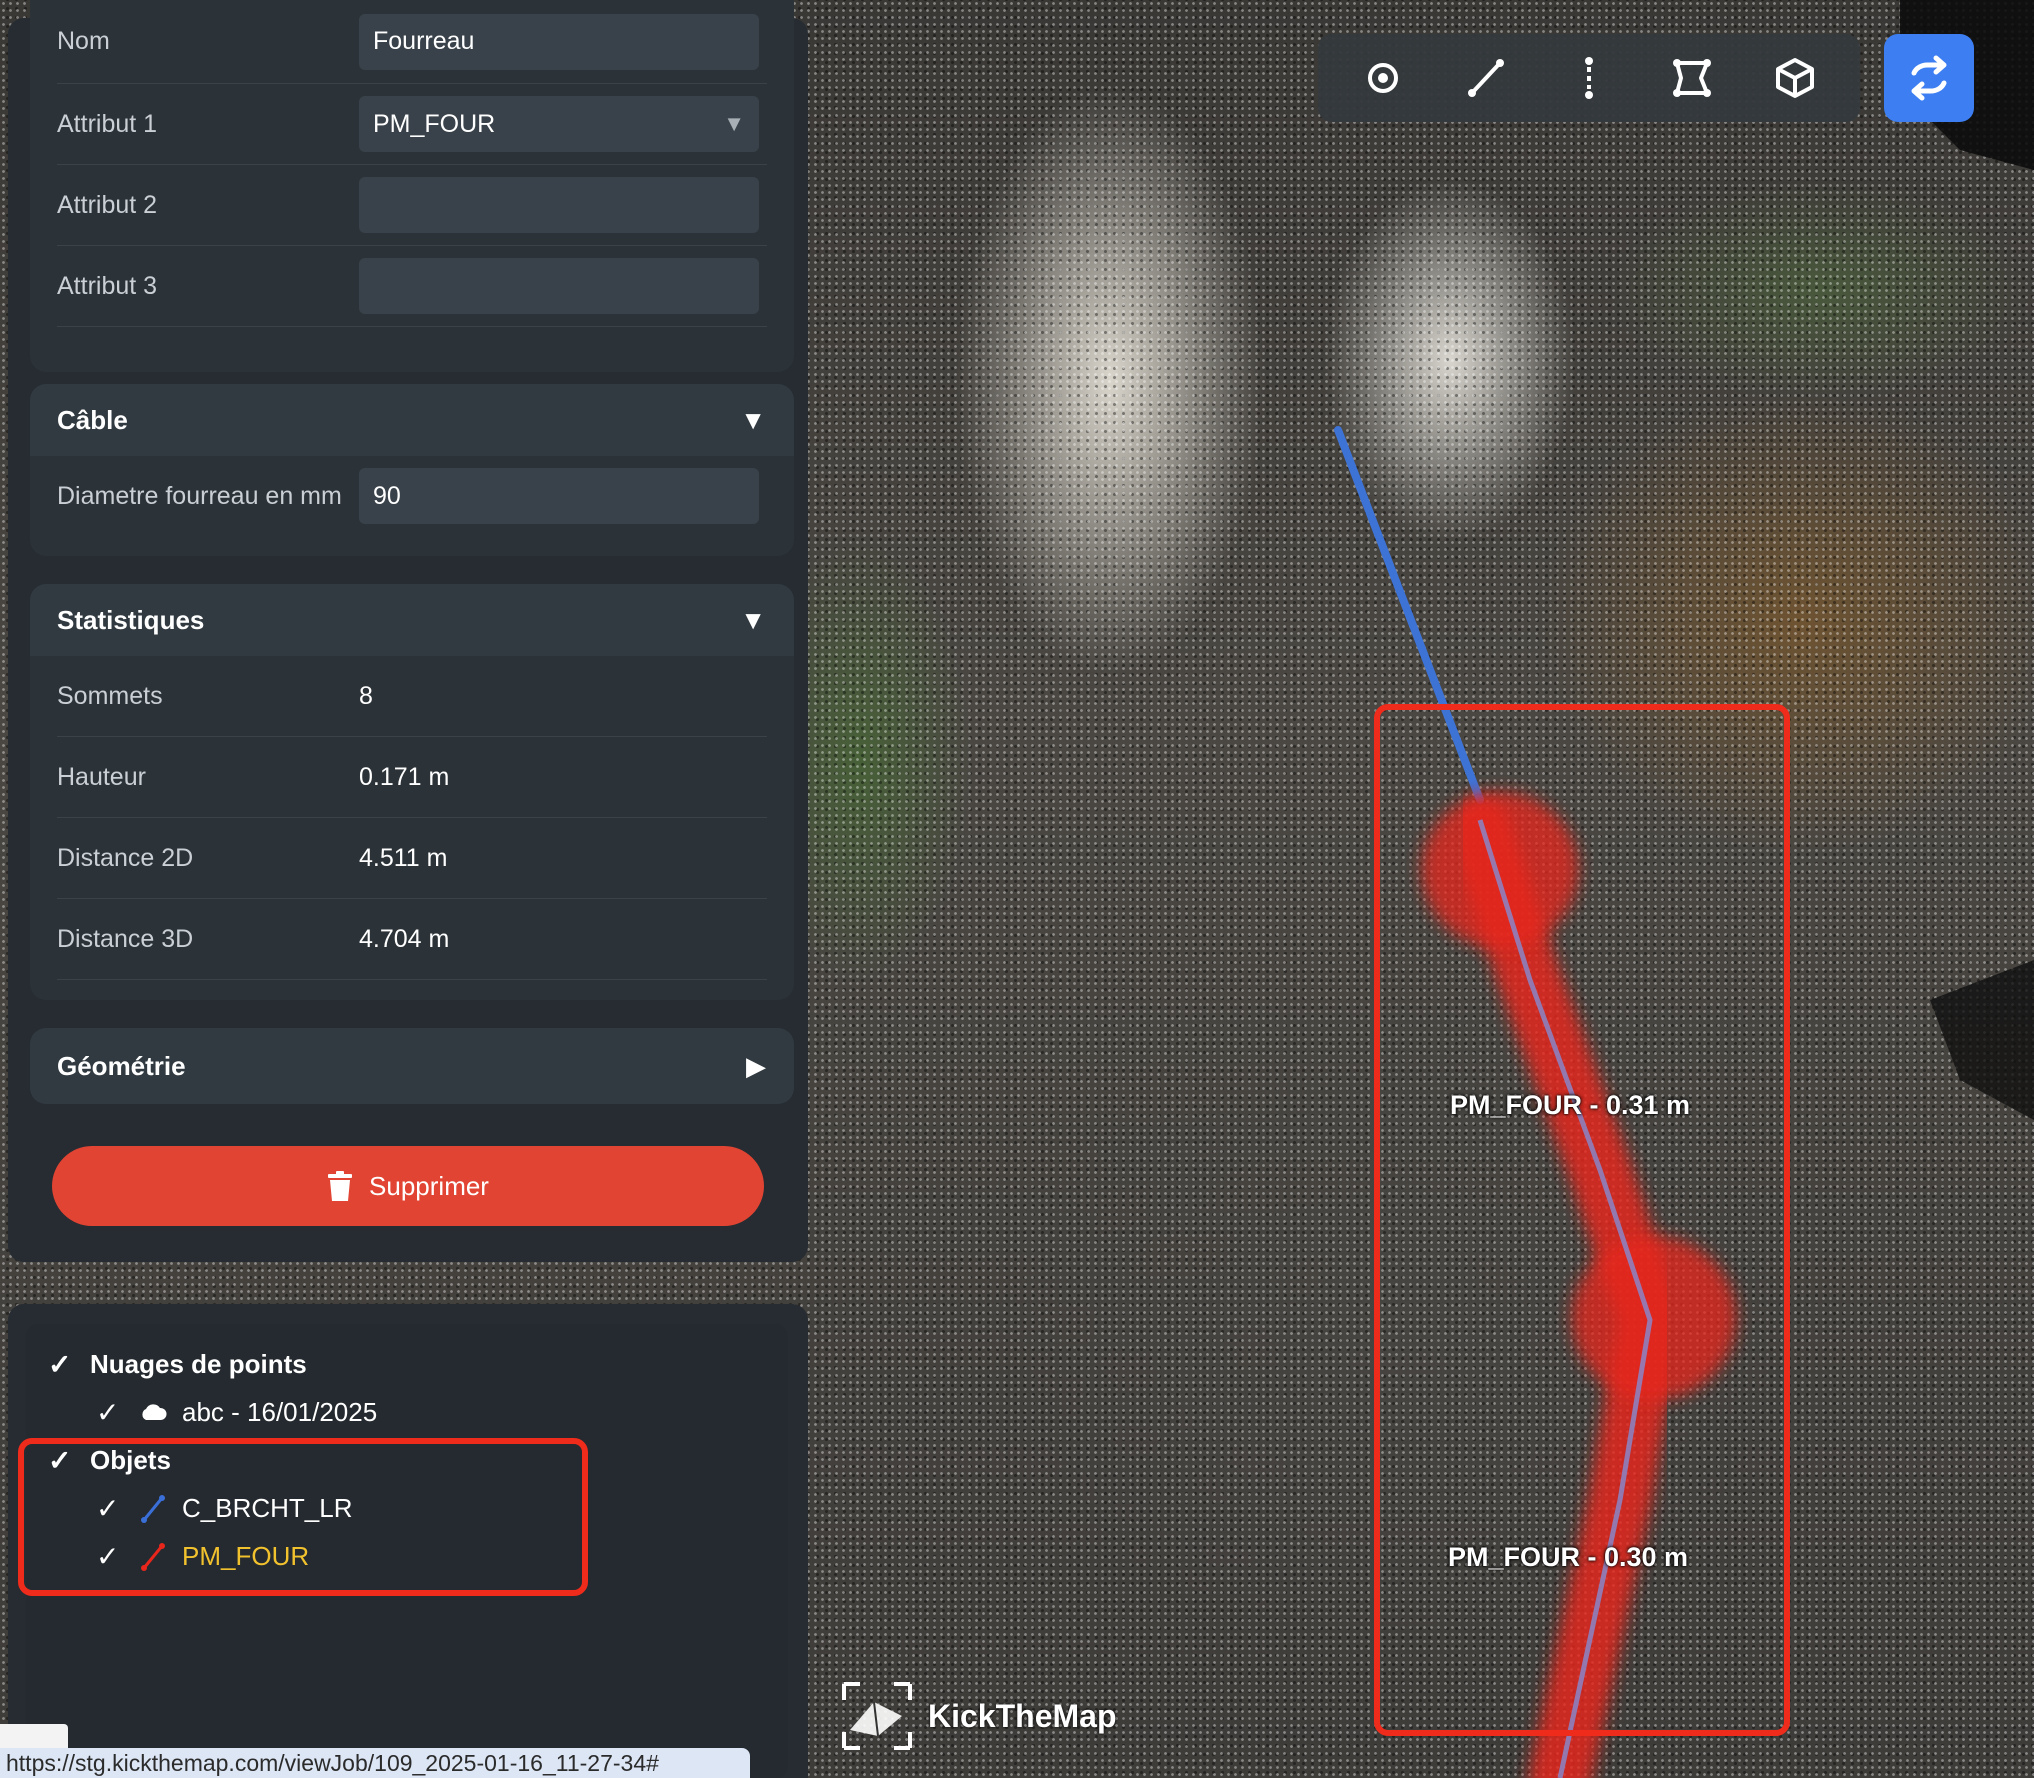 The width and height of the screenshot is (2034, 1778). I want to click on geometry-header: Géométrie ▶, so click(412, 1066).